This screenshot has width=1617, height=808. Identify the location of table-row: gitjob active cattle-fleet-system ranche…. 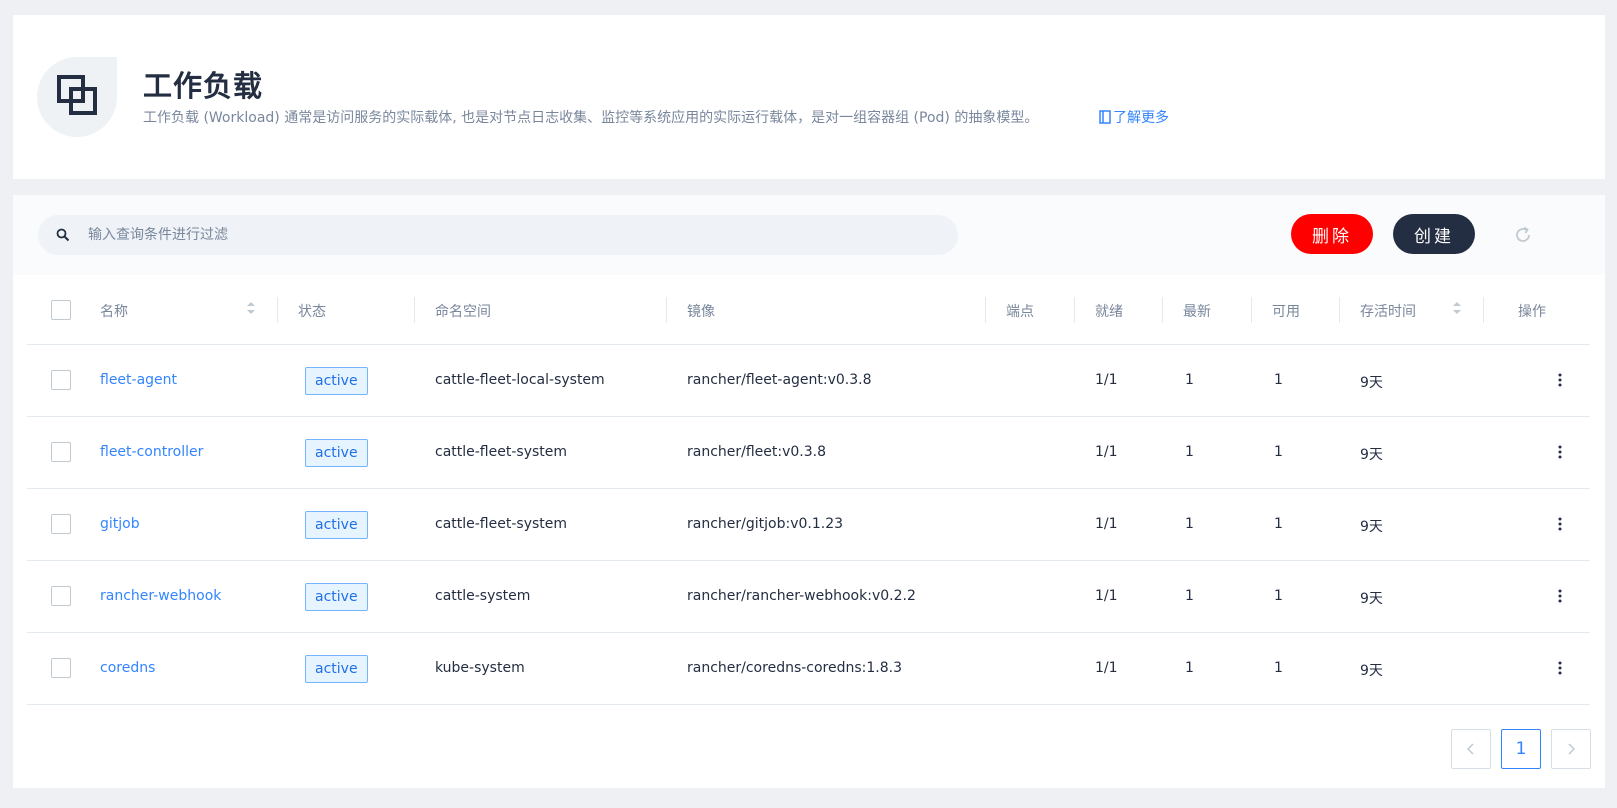
(808, 525).